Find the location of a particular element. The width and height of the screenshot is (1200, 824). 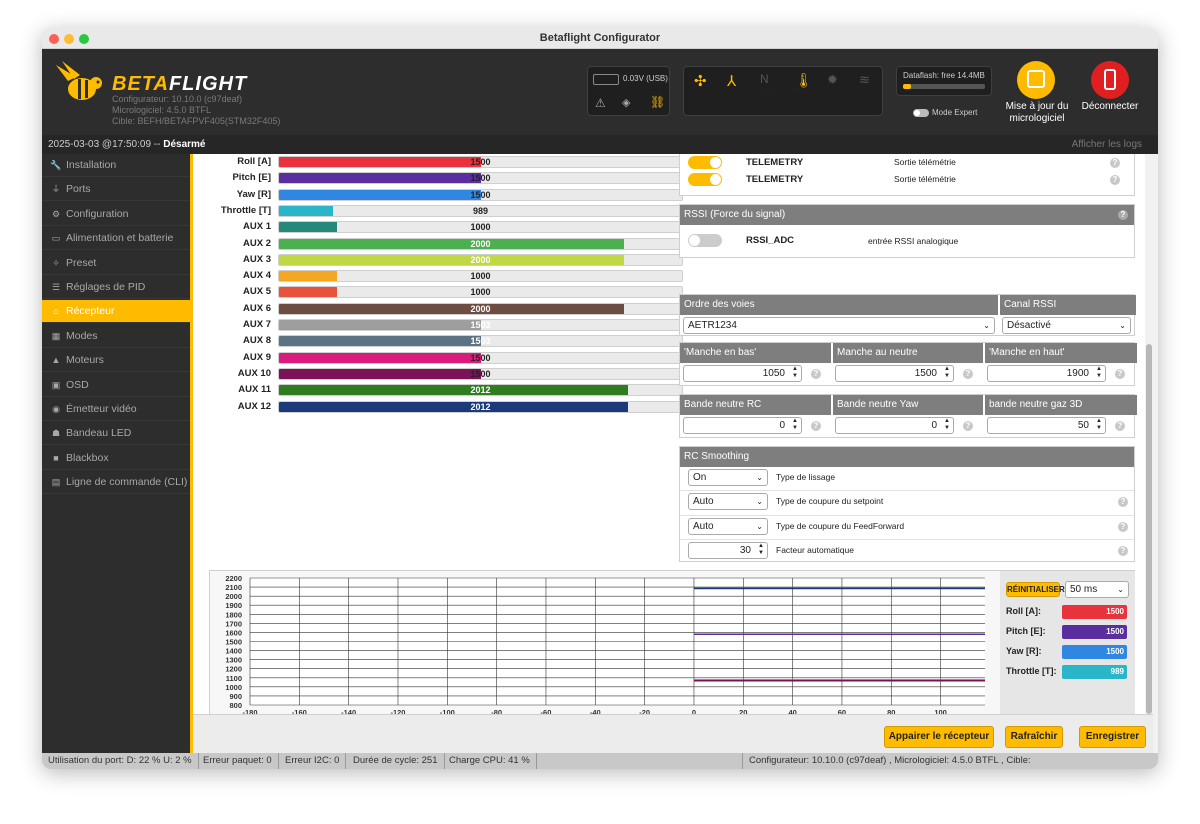

rssi-channel-select: Désactivé ⌄ is located at coordinates (1066, 325).